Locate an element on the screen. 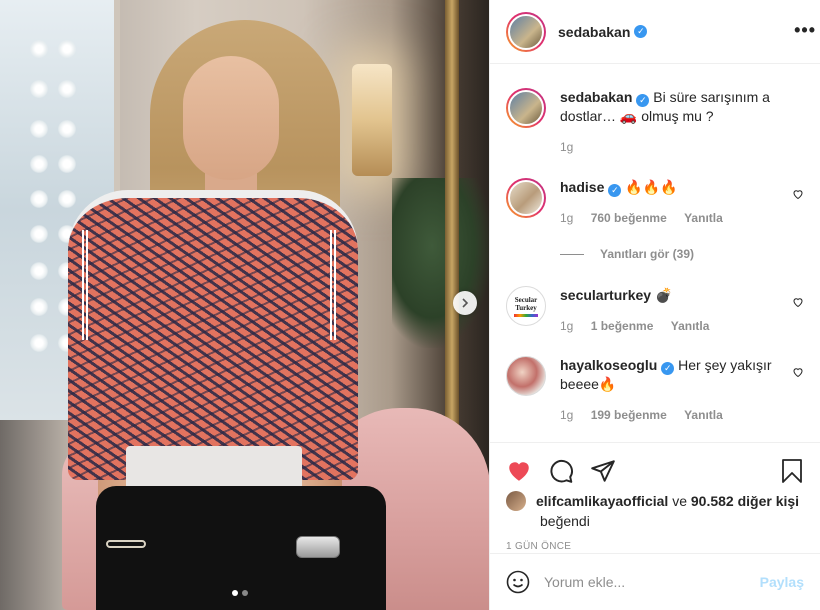  carousel-dot-active is located at coordinates (235, 593).